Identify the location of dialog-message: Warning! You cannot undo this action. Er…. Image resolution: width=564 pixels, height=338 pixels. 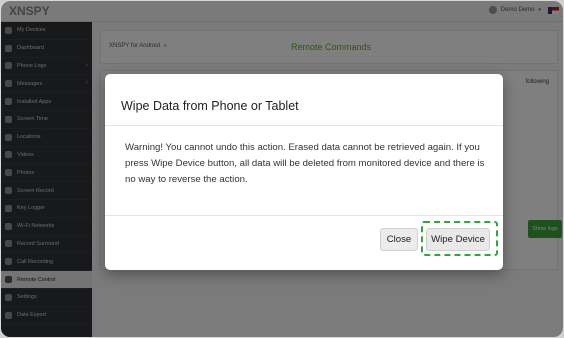
(305, 163).